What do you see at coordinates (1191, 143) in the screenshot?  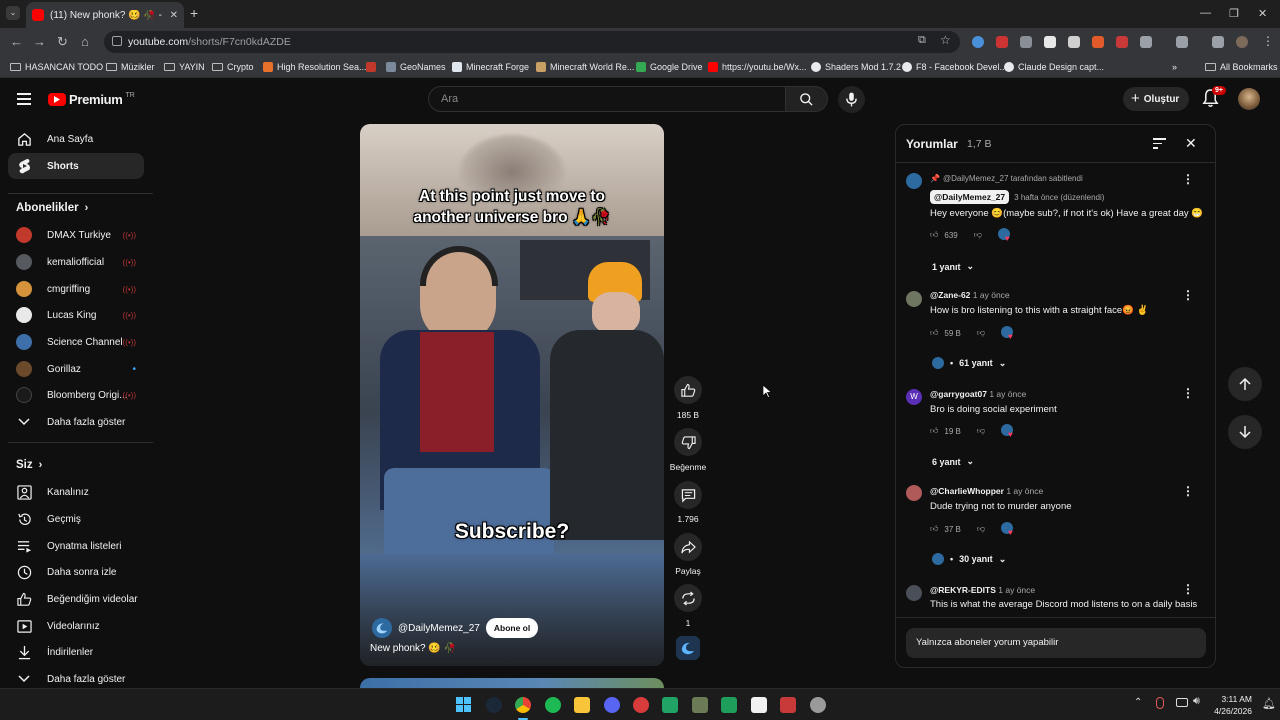 I see `close-comments-icon: ✕` at bounding box center [1191, 143].